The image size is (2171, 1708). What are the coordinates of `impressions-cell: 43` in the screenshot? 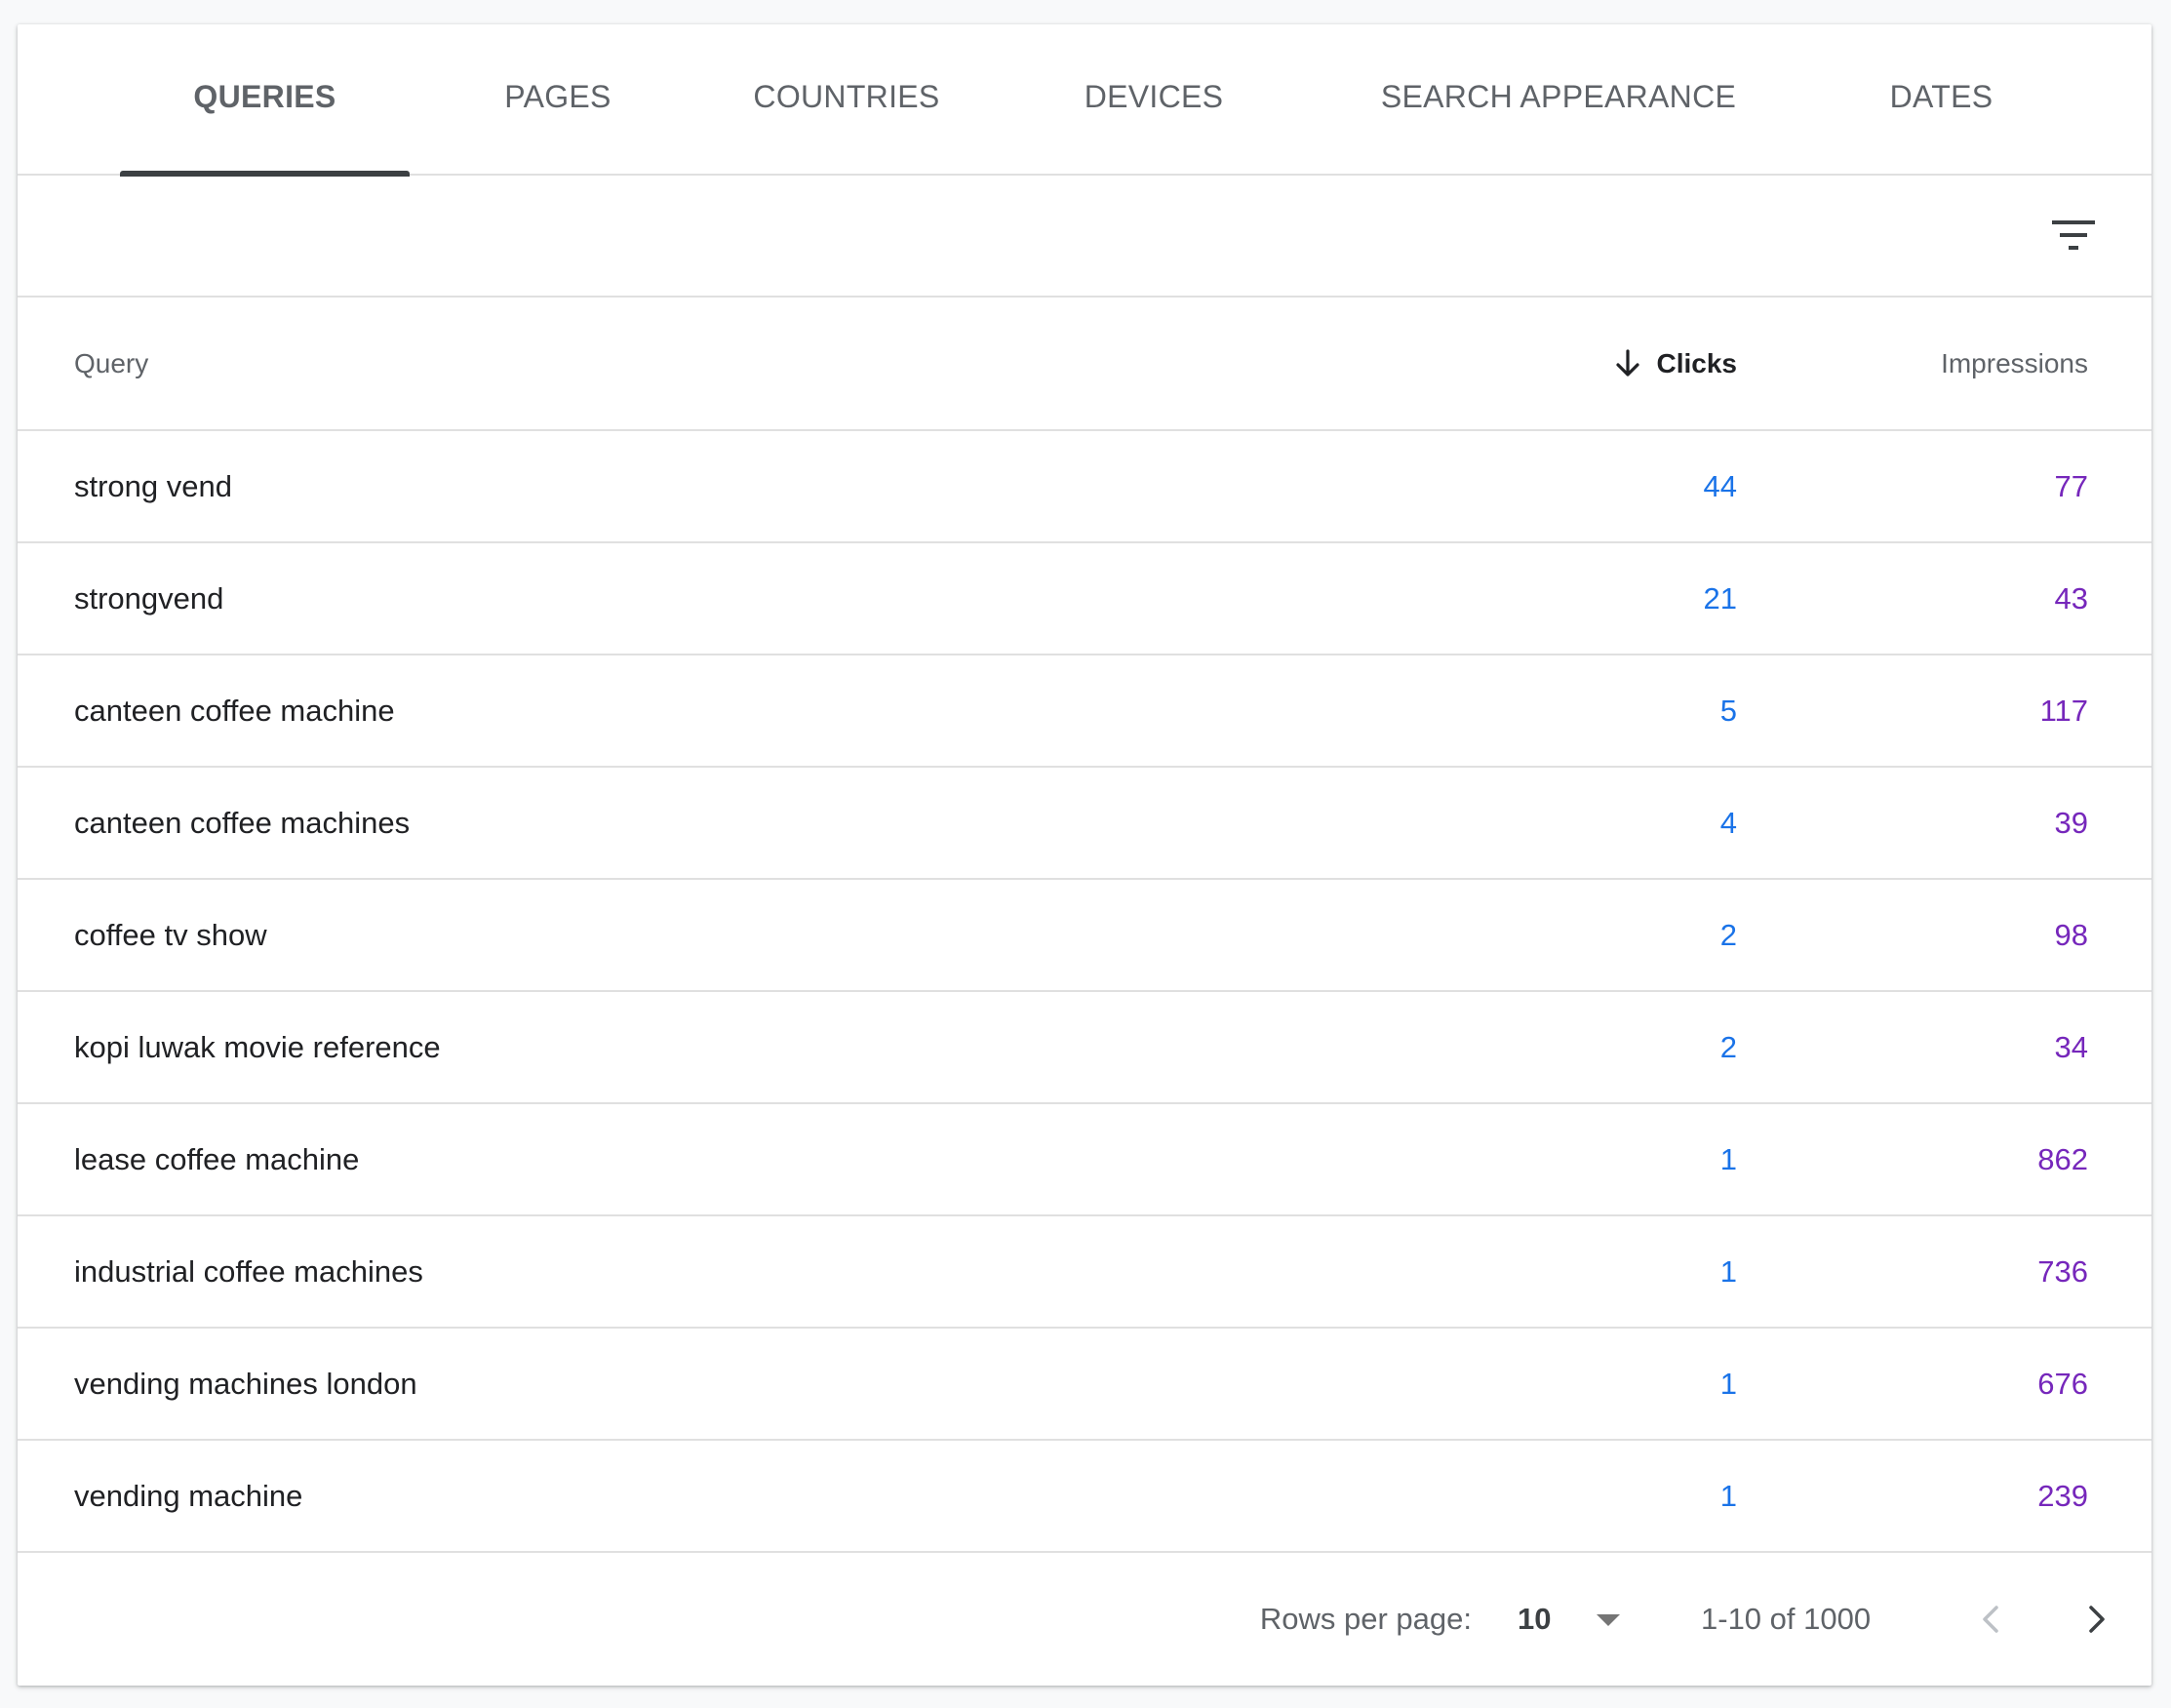 It's located at (2071, 598).